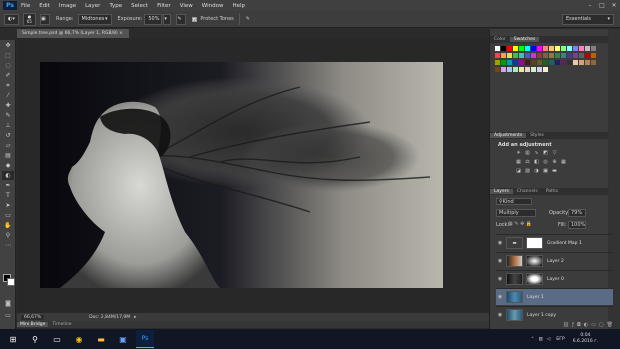 The image size is (620, 349). What do you see at coordinates (8, 165) in the screenshot?
I see `blur-tool-icon: ◆` at bounding box center [8, 165].